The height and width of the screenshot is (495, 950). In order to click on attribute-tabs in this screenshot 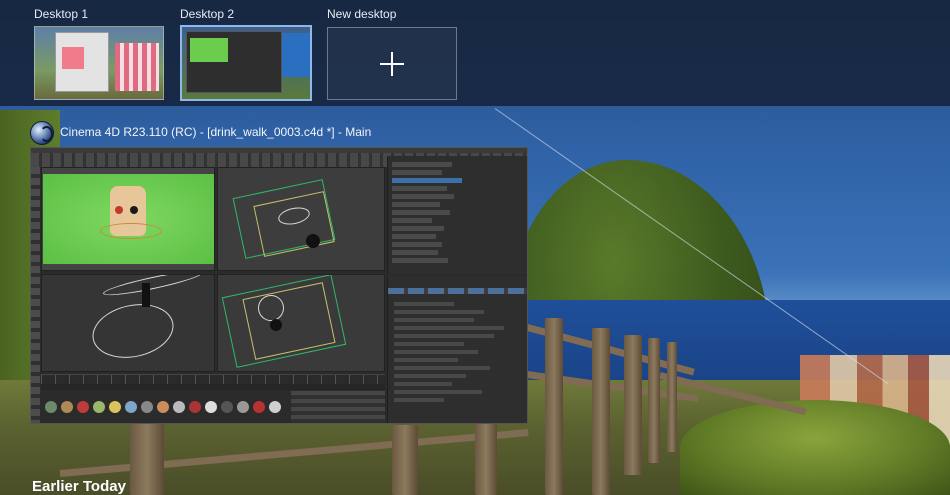, I will do `click(457, 291)`.